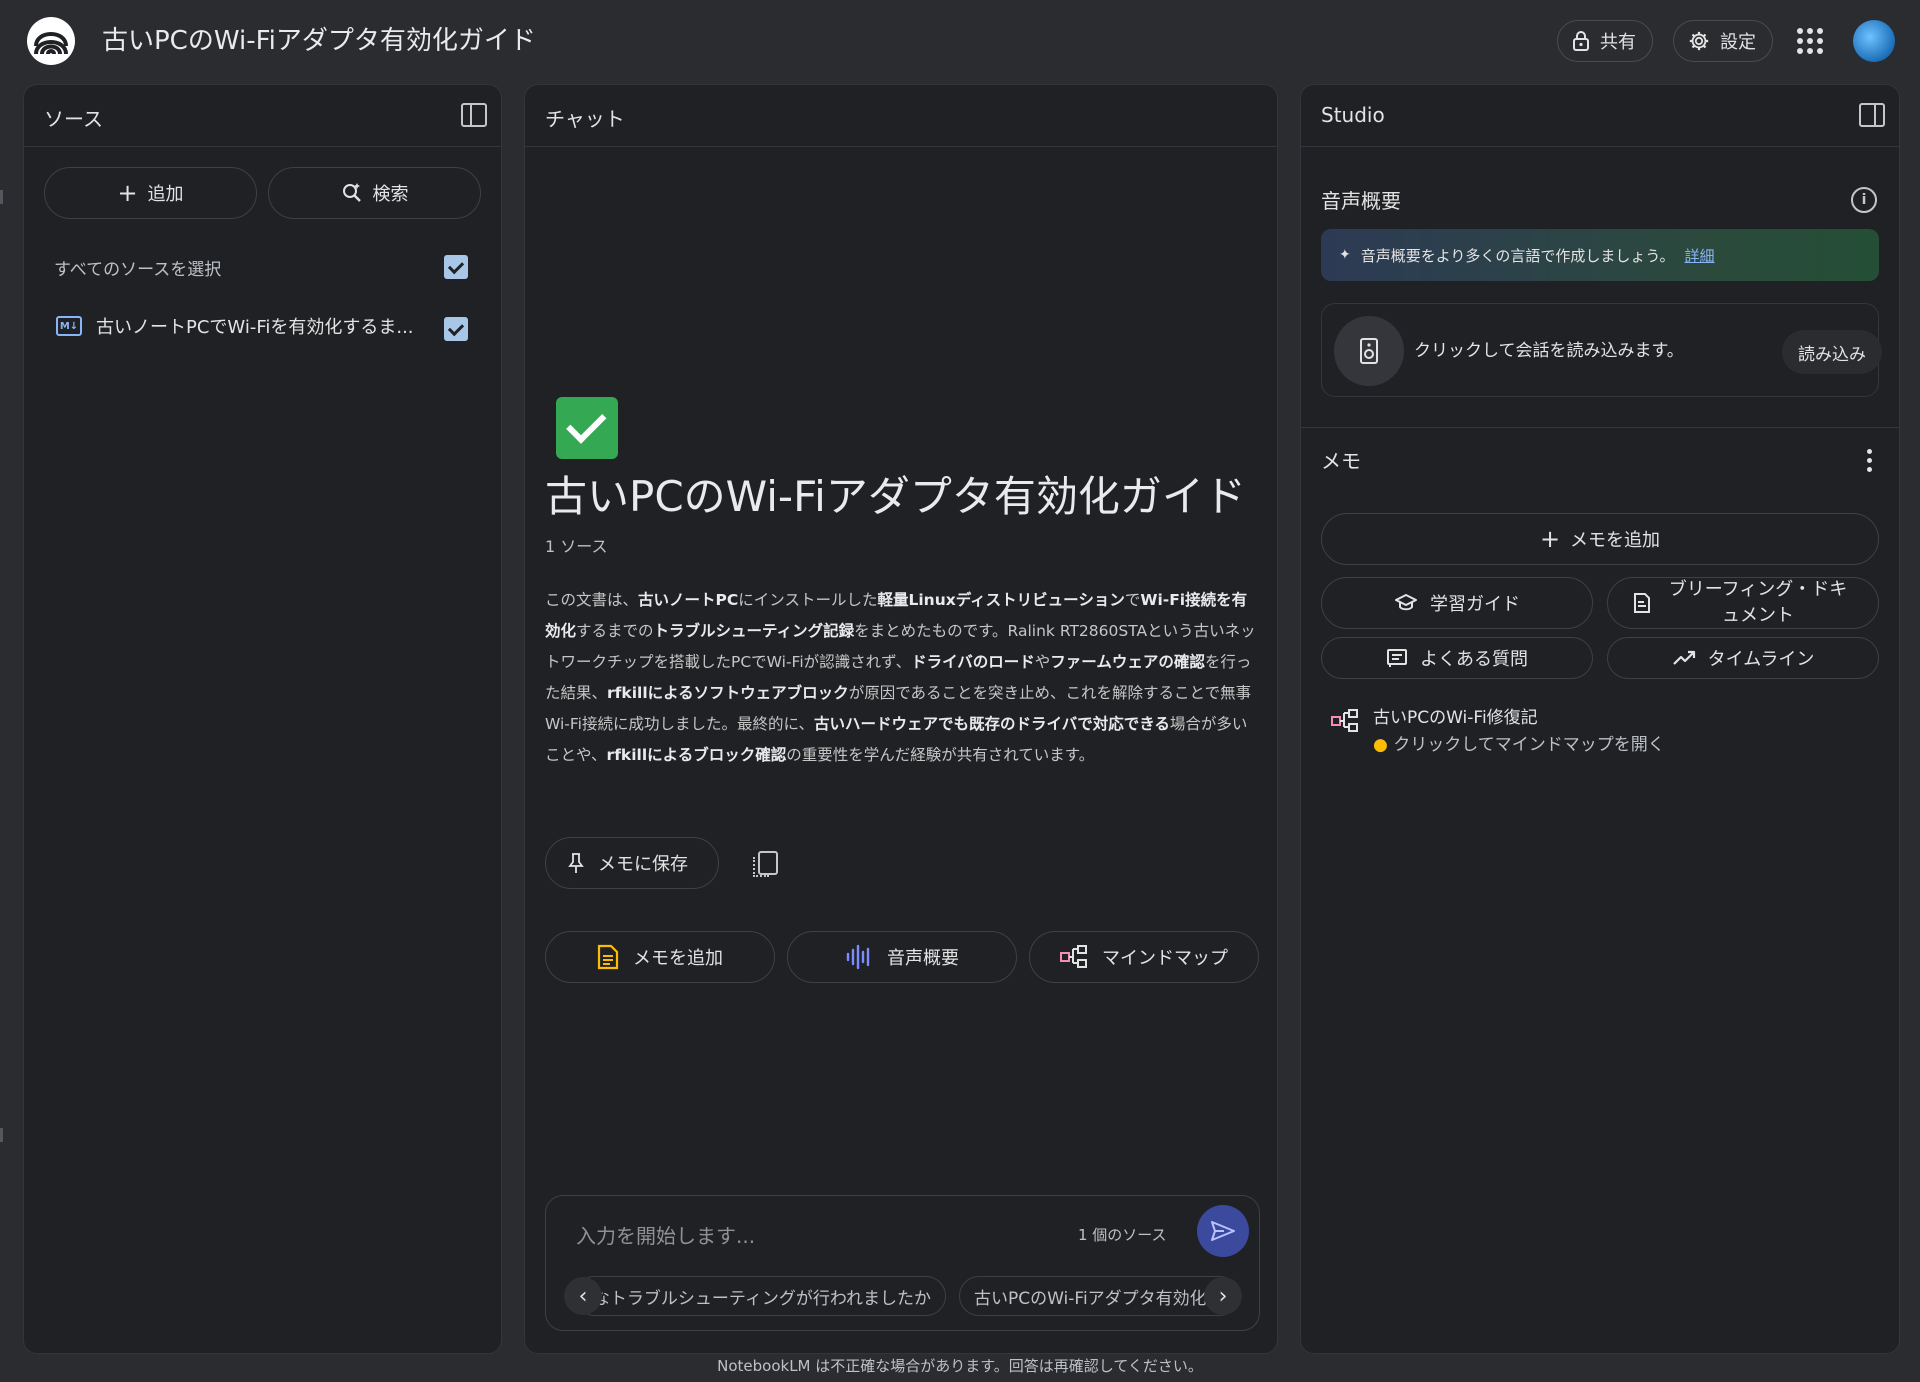 The image size is (1920, 1382). I want to click on faq-button: よくある質問, so click(1457, 658).